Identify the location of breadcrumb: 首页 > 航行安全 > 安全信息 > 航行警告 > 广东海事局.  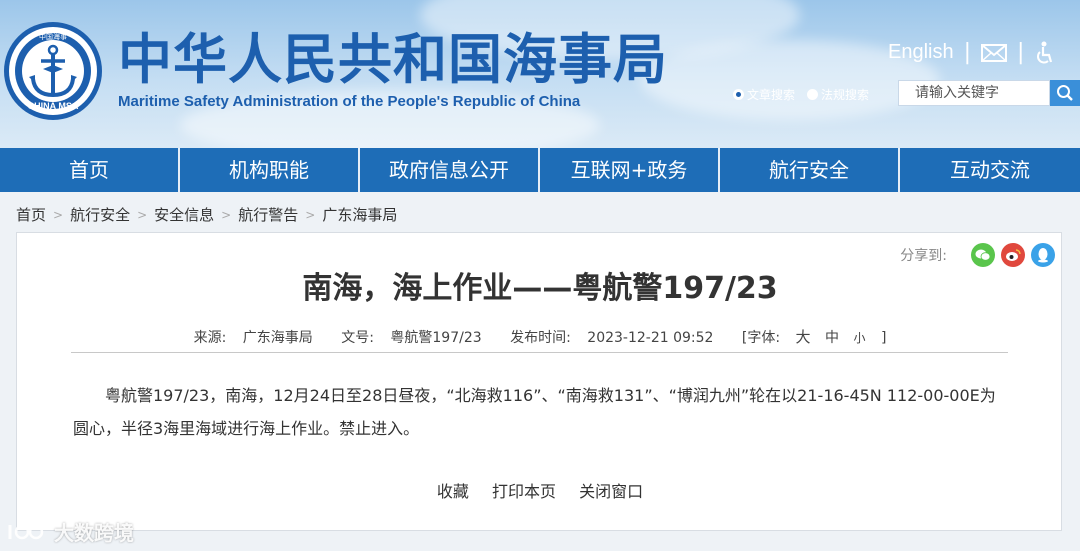
(206, 214).